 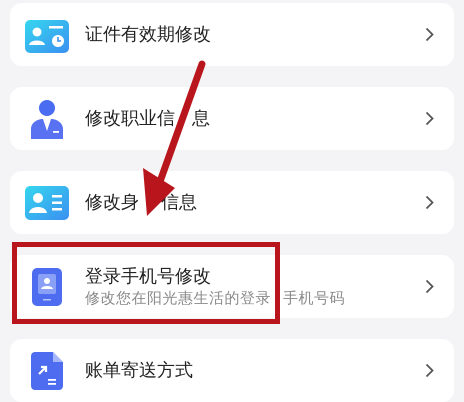 I want to click on item-title: 修改身, so click(x=112, y=203).